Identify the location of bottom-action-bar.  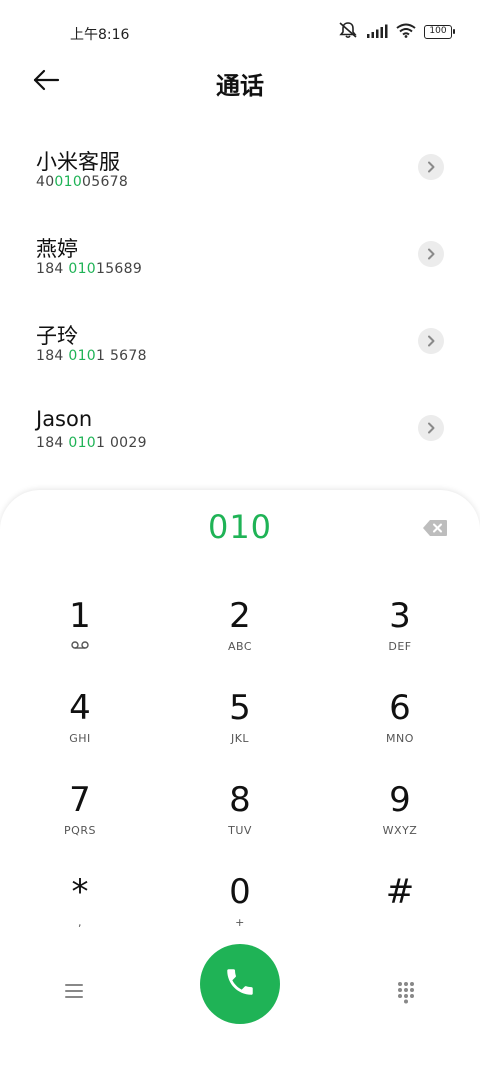
(240, 989).